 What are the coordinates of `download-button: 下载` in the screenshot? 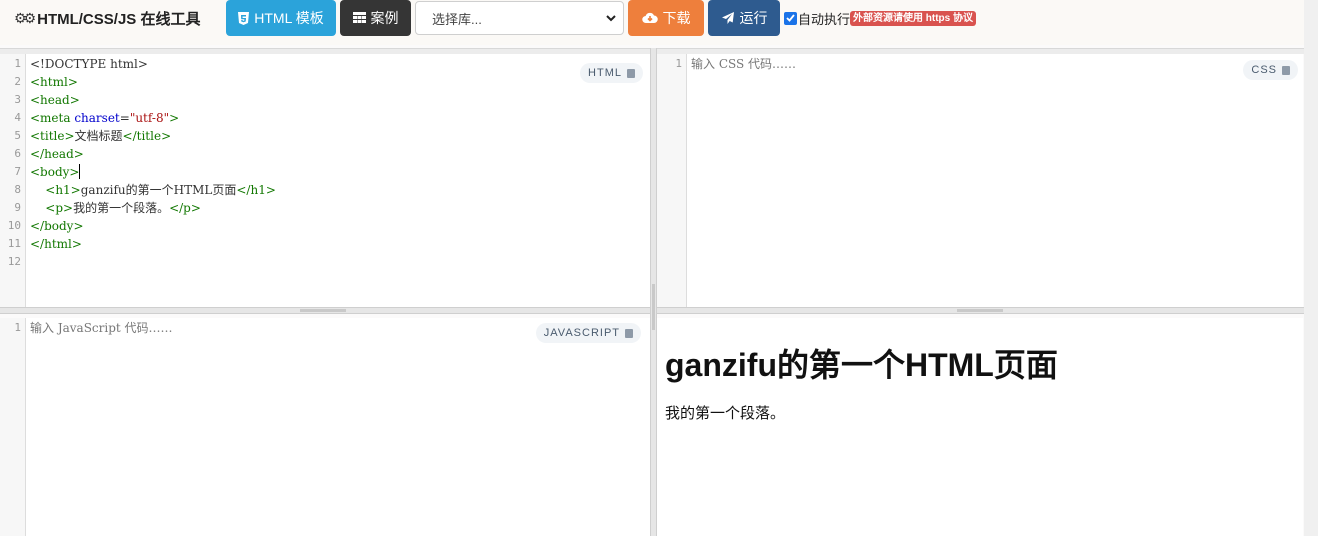 It's located at (666, 18).